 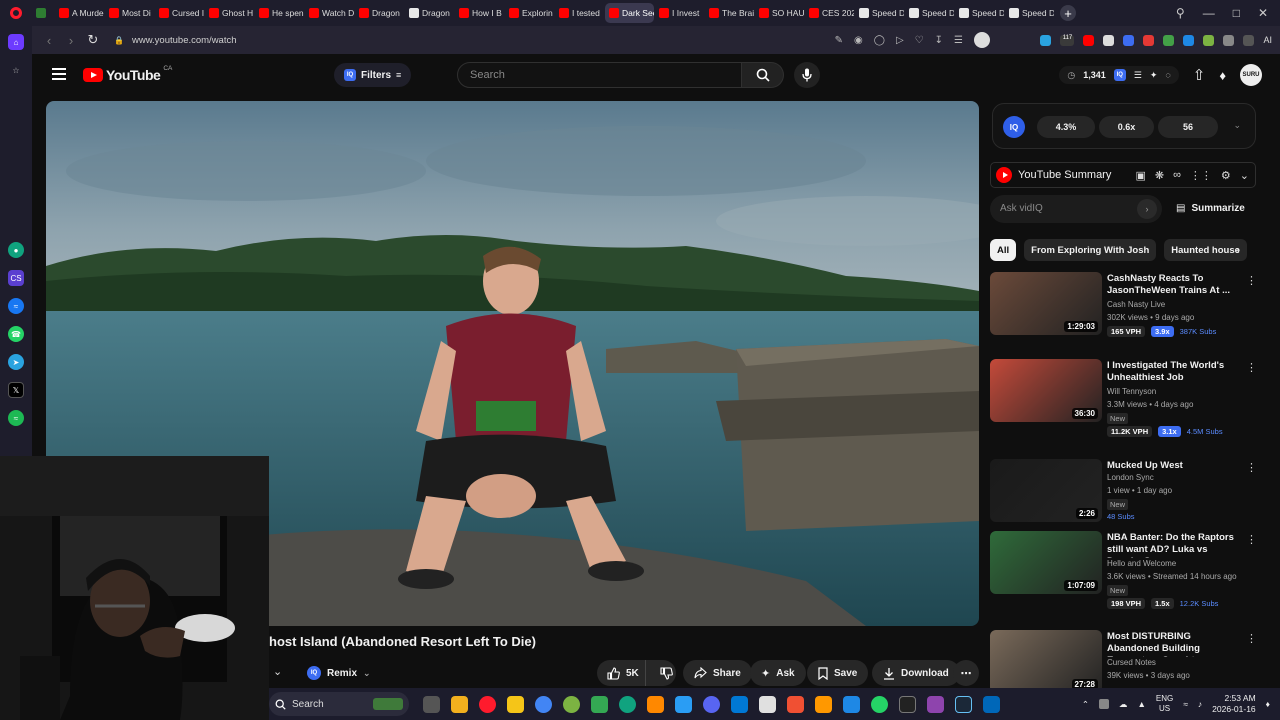 I want to click on line-icon, so click(x=683, y=704).